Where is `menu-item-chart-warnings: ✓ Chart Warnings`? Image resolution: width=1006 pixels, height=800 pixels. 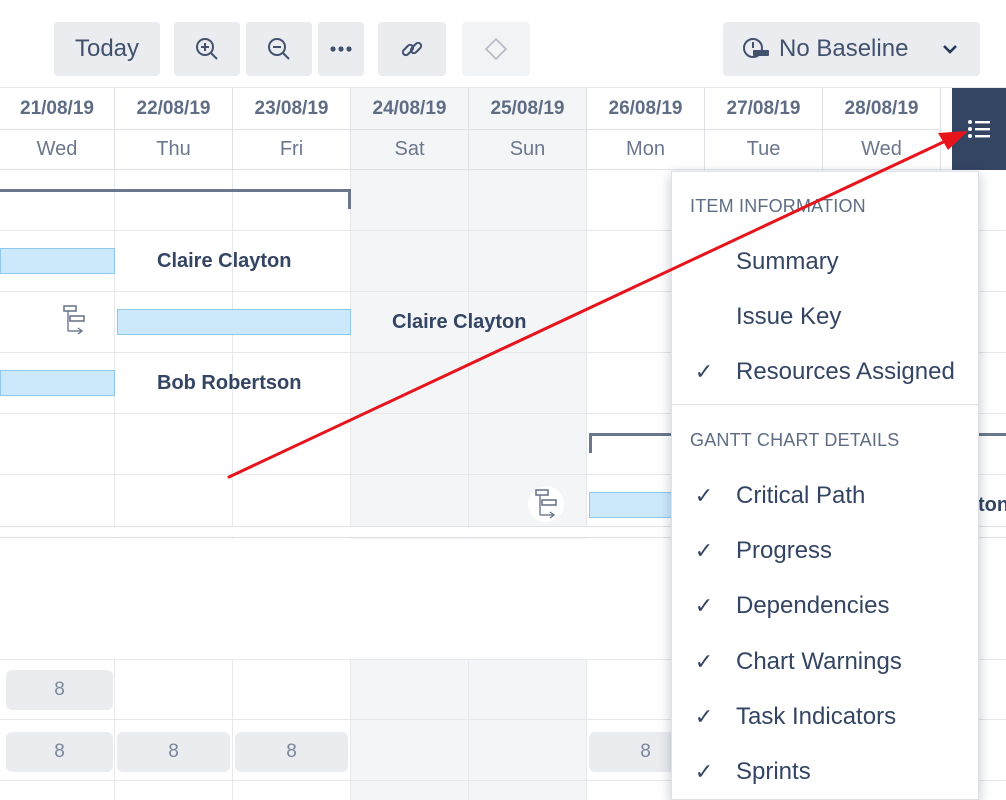 menu-item-chart-warnings: ✓ Chart Warnings is located at coordinates (825, 662).